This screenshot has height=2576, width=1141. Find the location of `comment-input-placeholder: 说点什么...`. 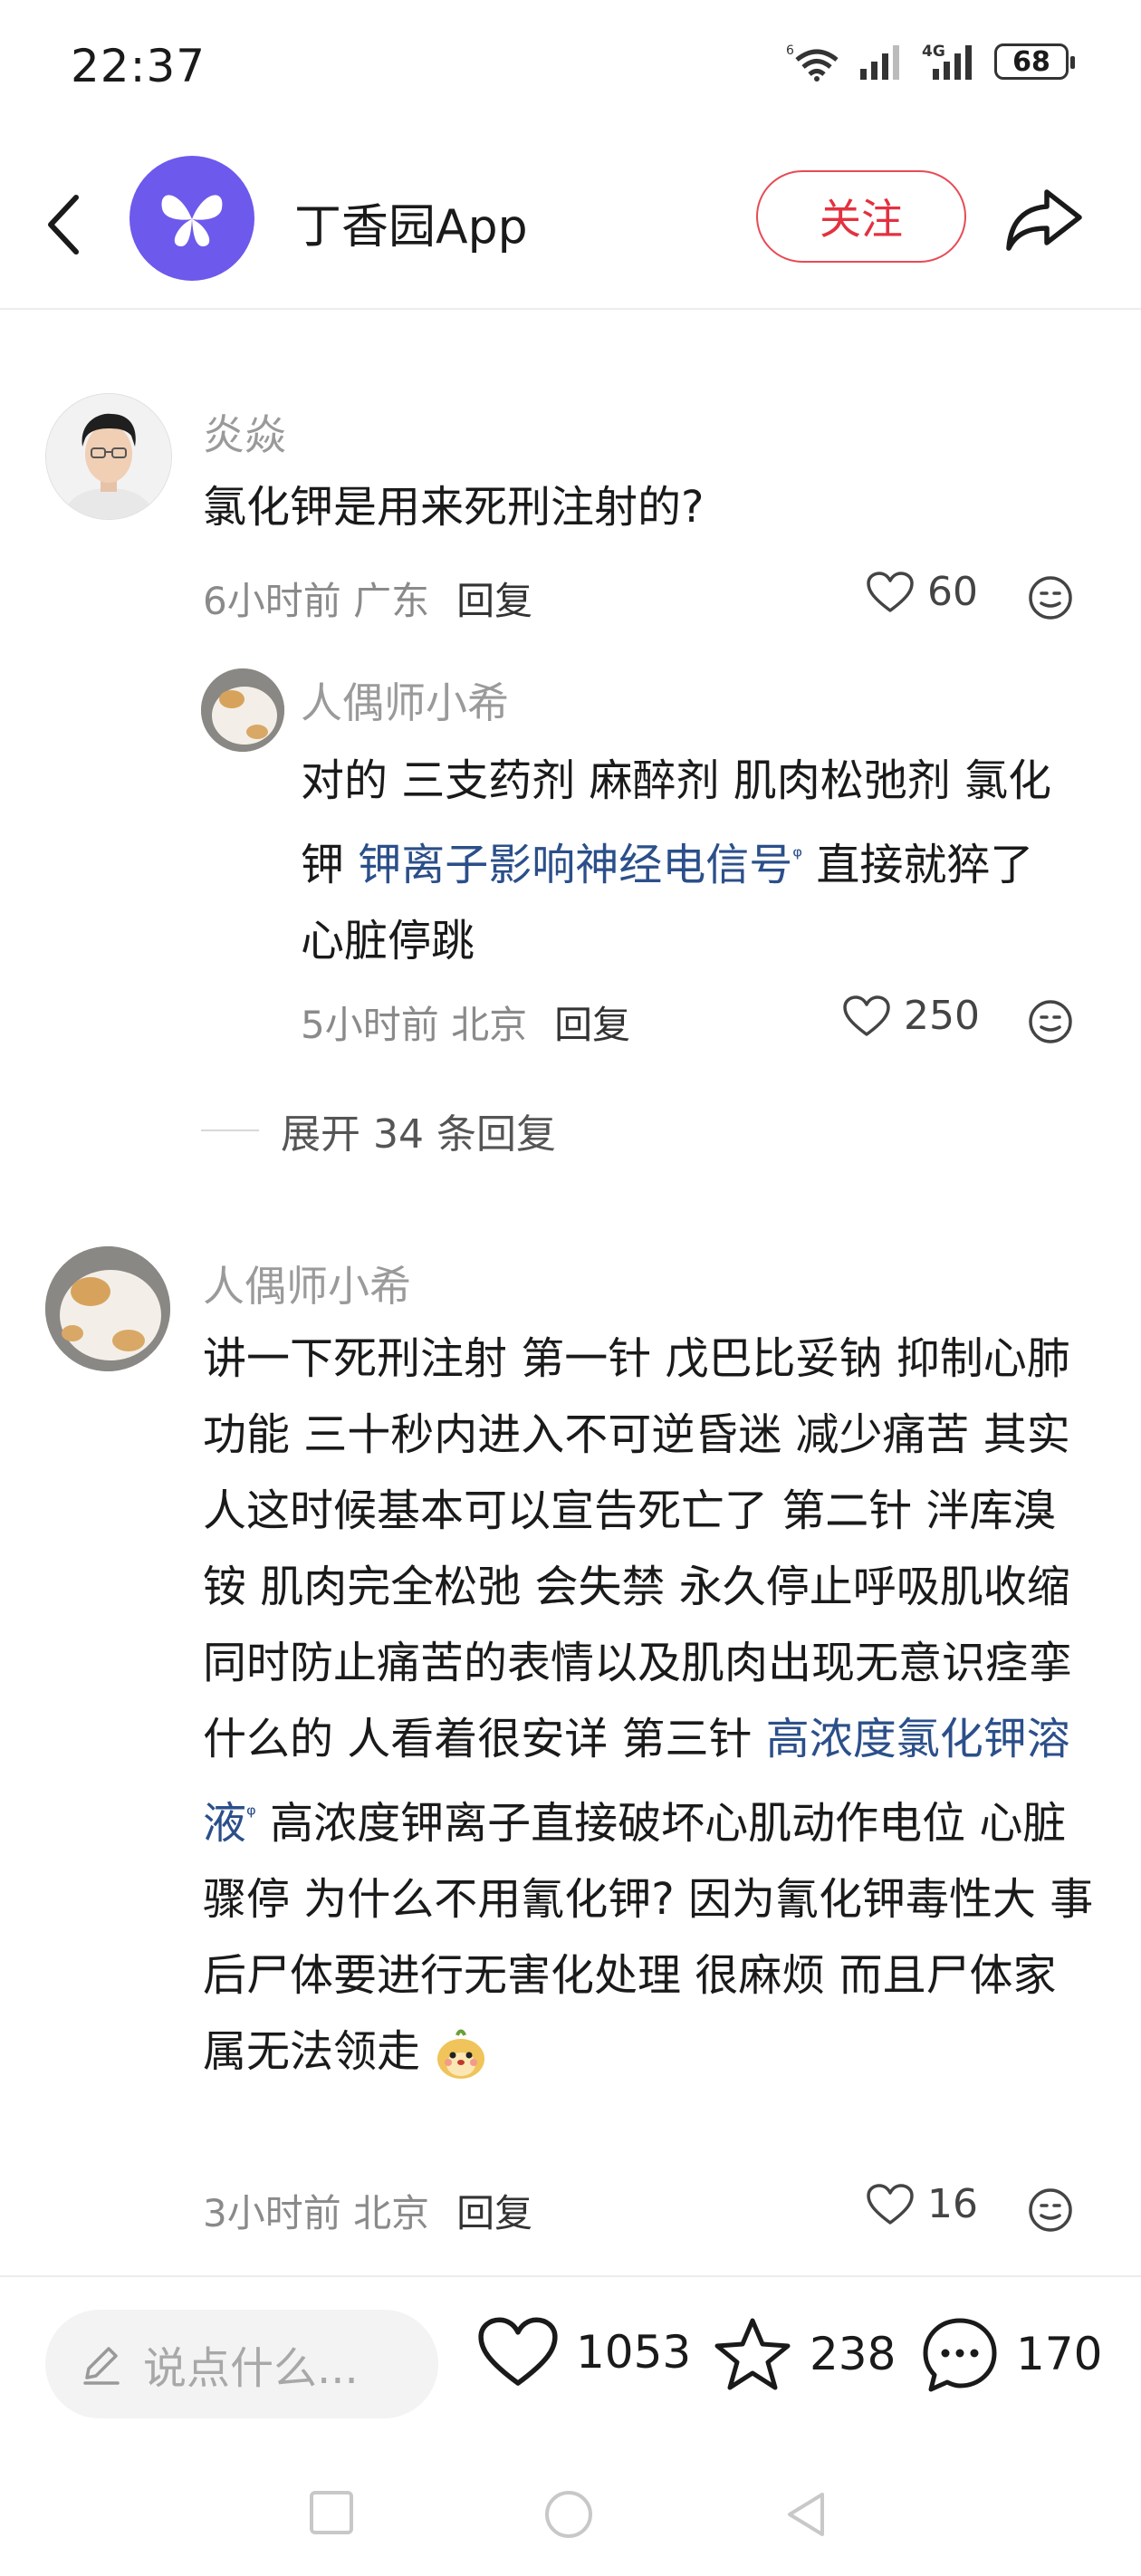

comment-input-placeholder: 说点什么... is located at coordinates (251, 2368).